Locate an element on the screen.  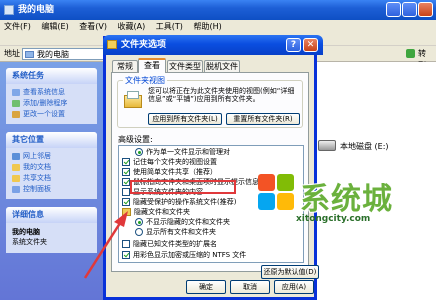
tab-file-types: 文件类型 is located at coordinates (185, 66).